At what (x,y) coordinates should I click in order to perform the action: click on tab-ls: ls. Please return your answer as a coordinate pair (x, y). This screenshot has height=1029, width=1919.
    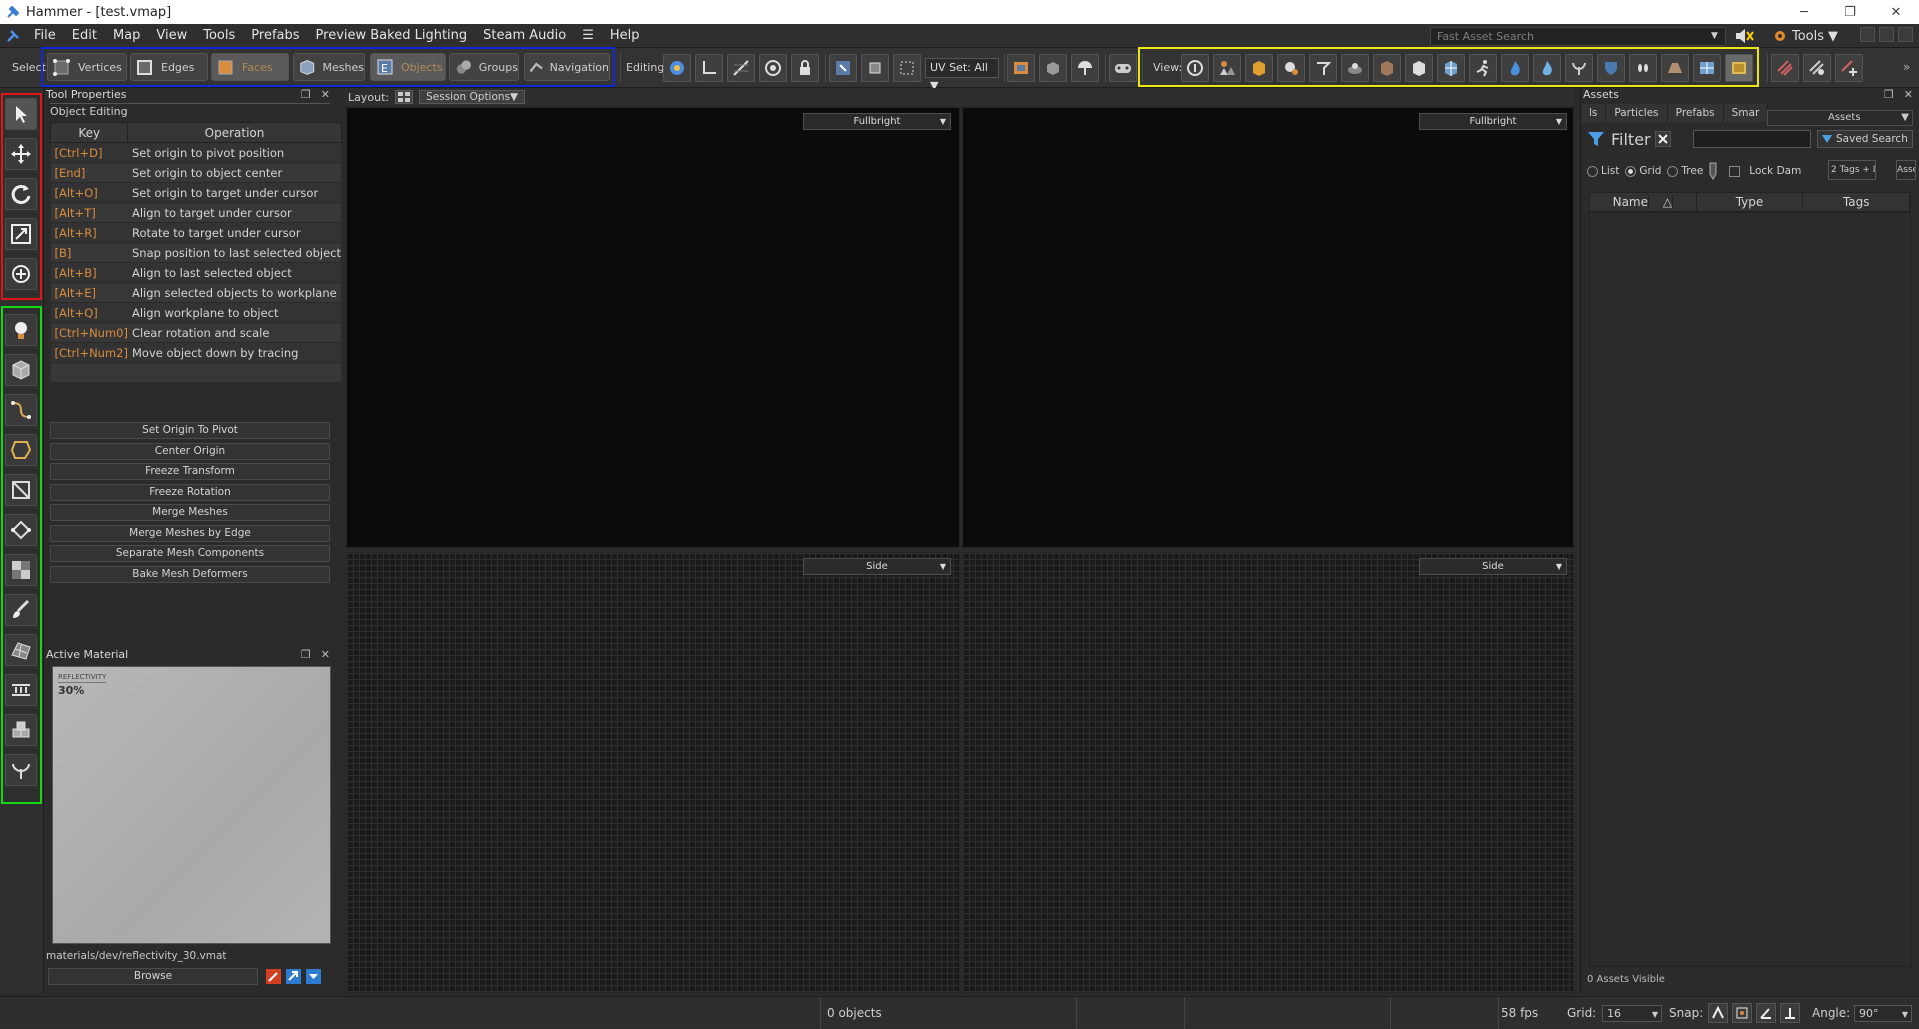
    Looking at the image, I should click on (1594, 113).